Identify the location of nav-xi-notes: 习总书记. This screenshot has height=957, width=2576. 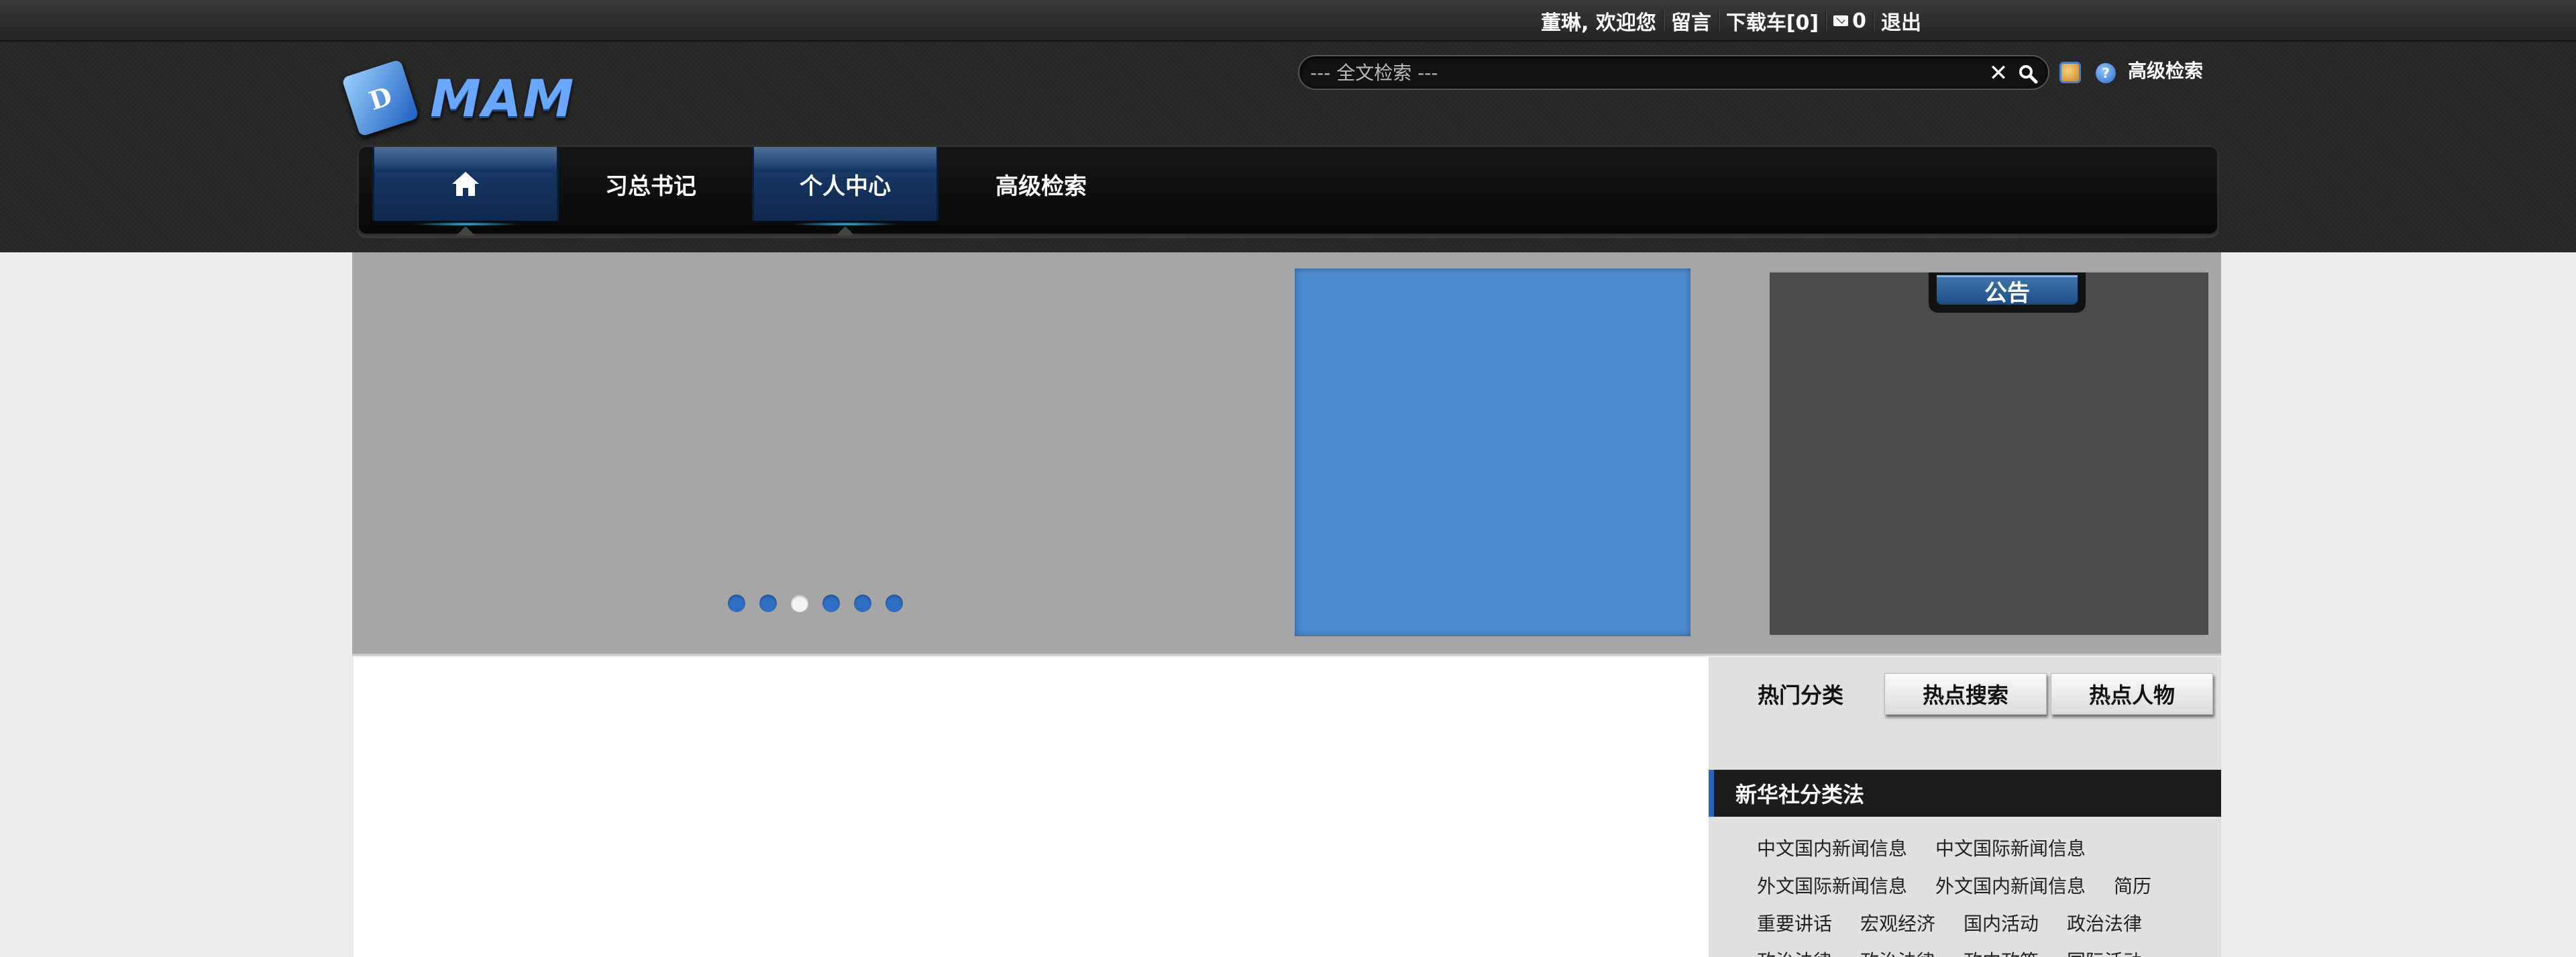
(650, 184).